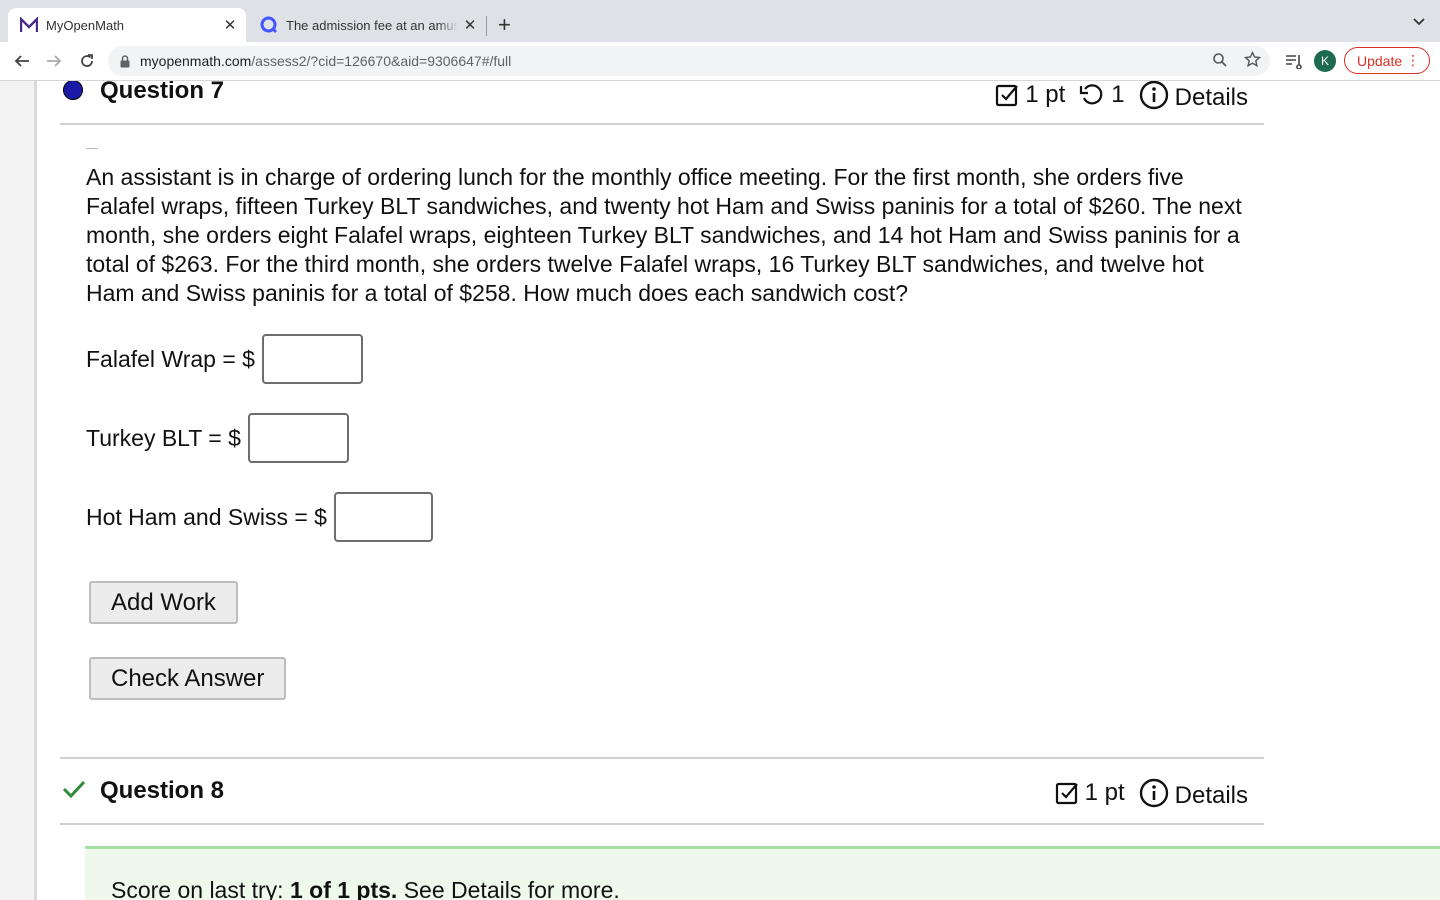  Describe the element at coordinates (73, 90) in the screenshot. I see `unanswered-status-dot-icon` at that location.